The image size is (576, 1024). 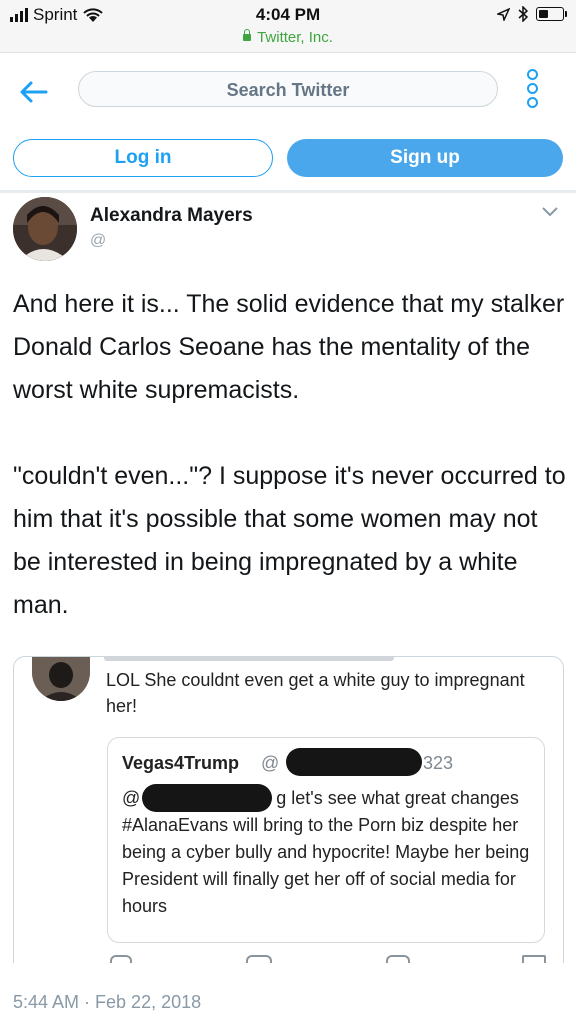 What do you see at coordinates (249, 659) in the screenshot?
I see `cropped-header-line` at bounding box center [249, 659].